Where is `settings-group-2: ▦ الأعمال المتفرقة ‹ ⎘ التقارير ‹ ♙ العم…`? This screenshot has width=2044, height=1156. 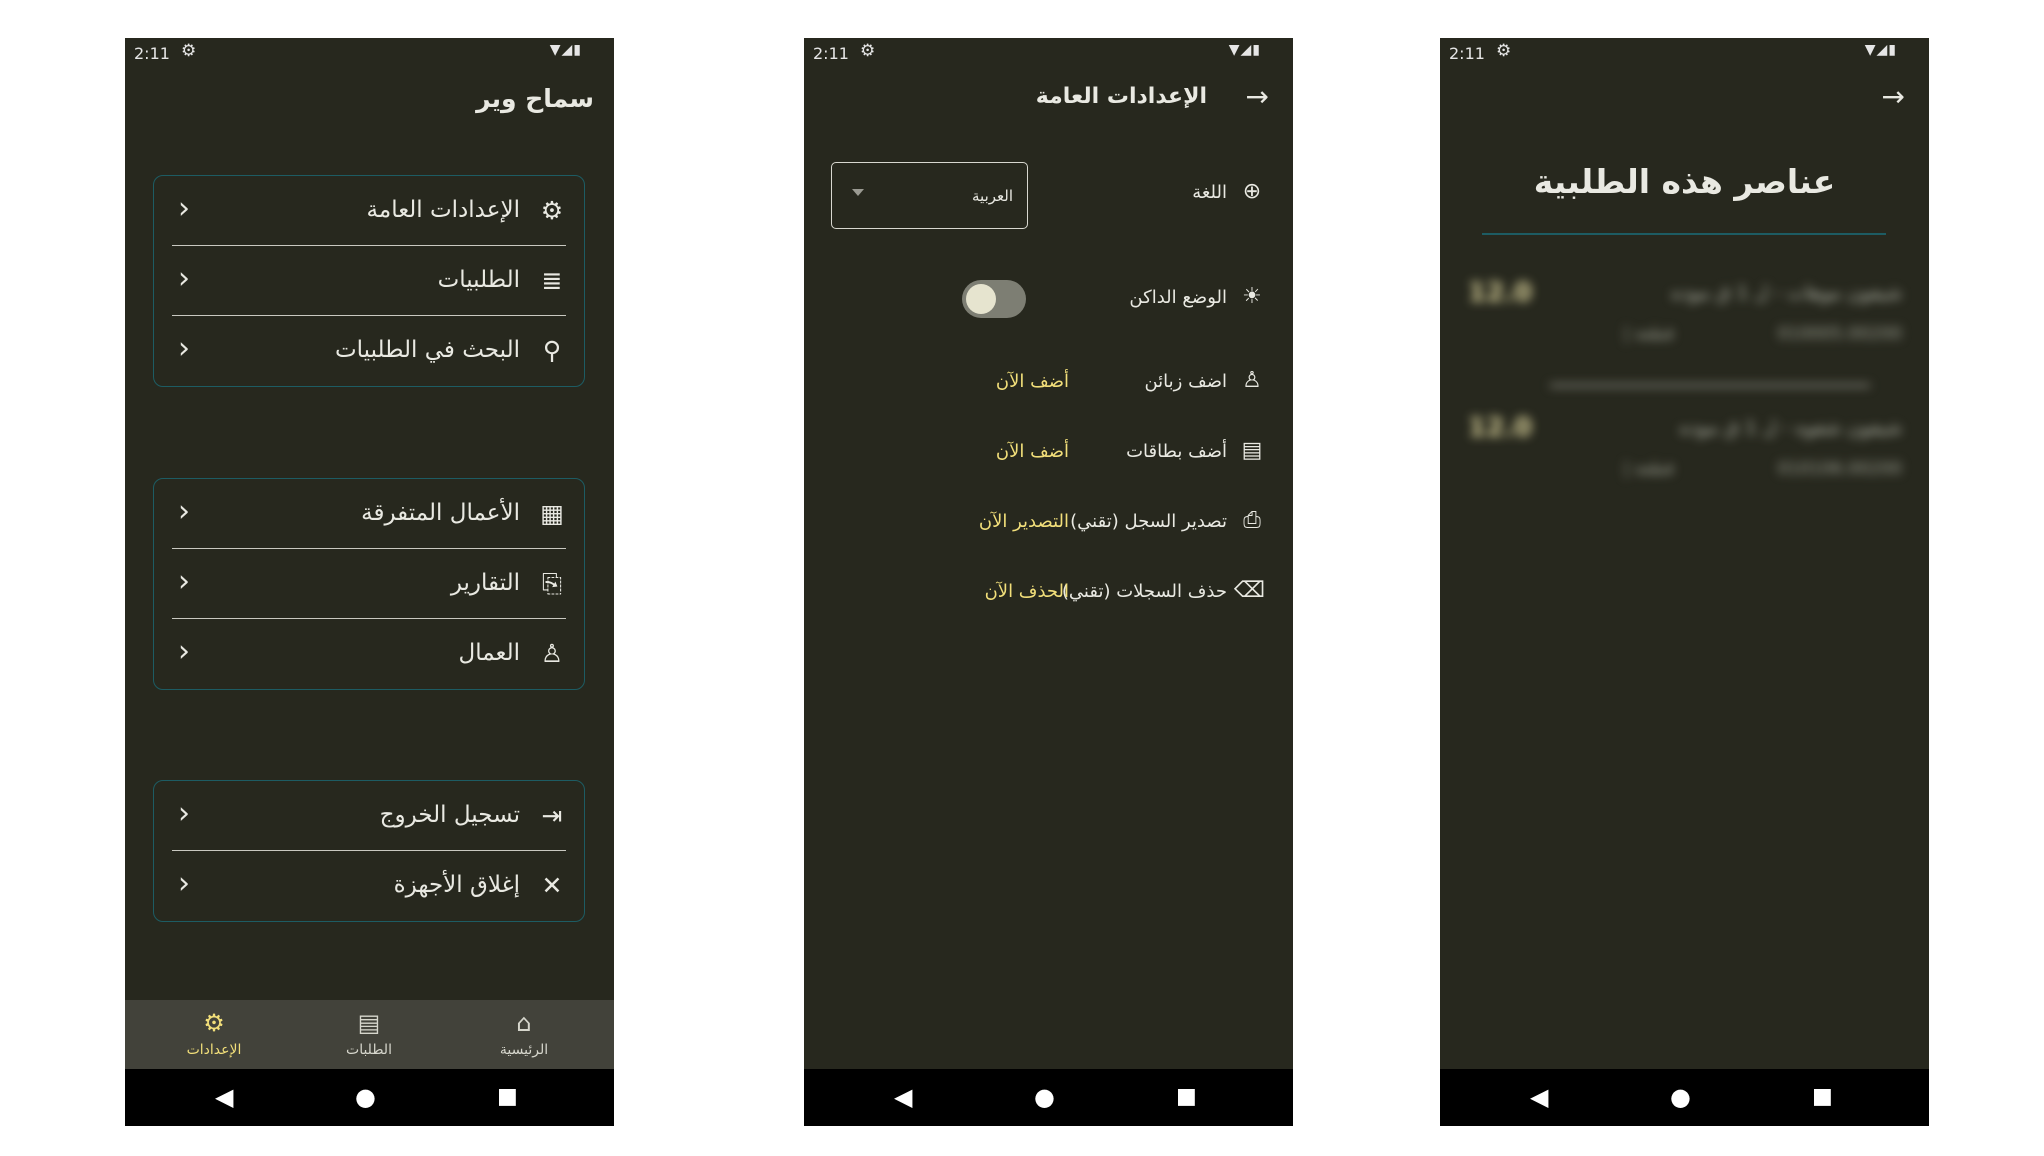 settings-group-2: ▦ الأعمال المتفرقة ‹ ⎘ التقارير ‹ ♙ العم… is located at coordinates (369, 584).